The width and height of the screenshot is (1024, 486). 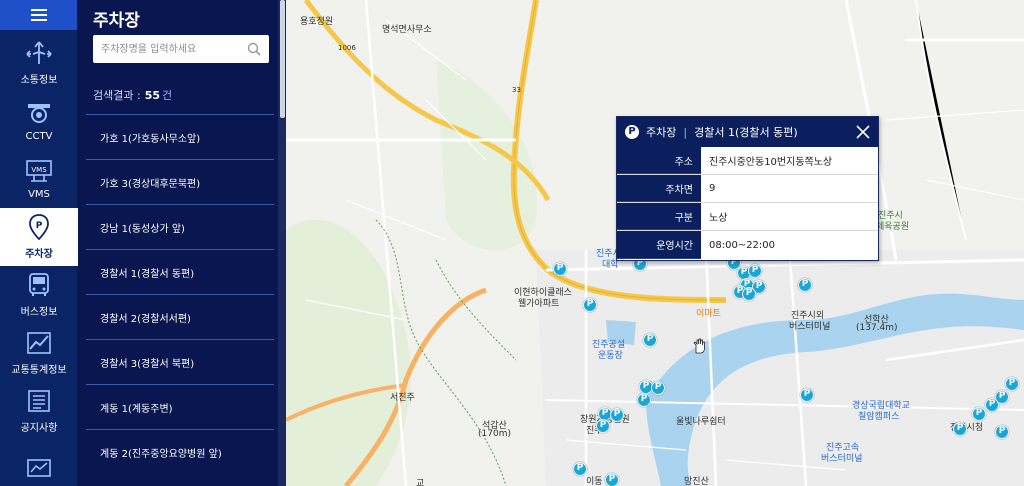 I want to click on nav-item-label: 주차장, so click(x=39, y=254).